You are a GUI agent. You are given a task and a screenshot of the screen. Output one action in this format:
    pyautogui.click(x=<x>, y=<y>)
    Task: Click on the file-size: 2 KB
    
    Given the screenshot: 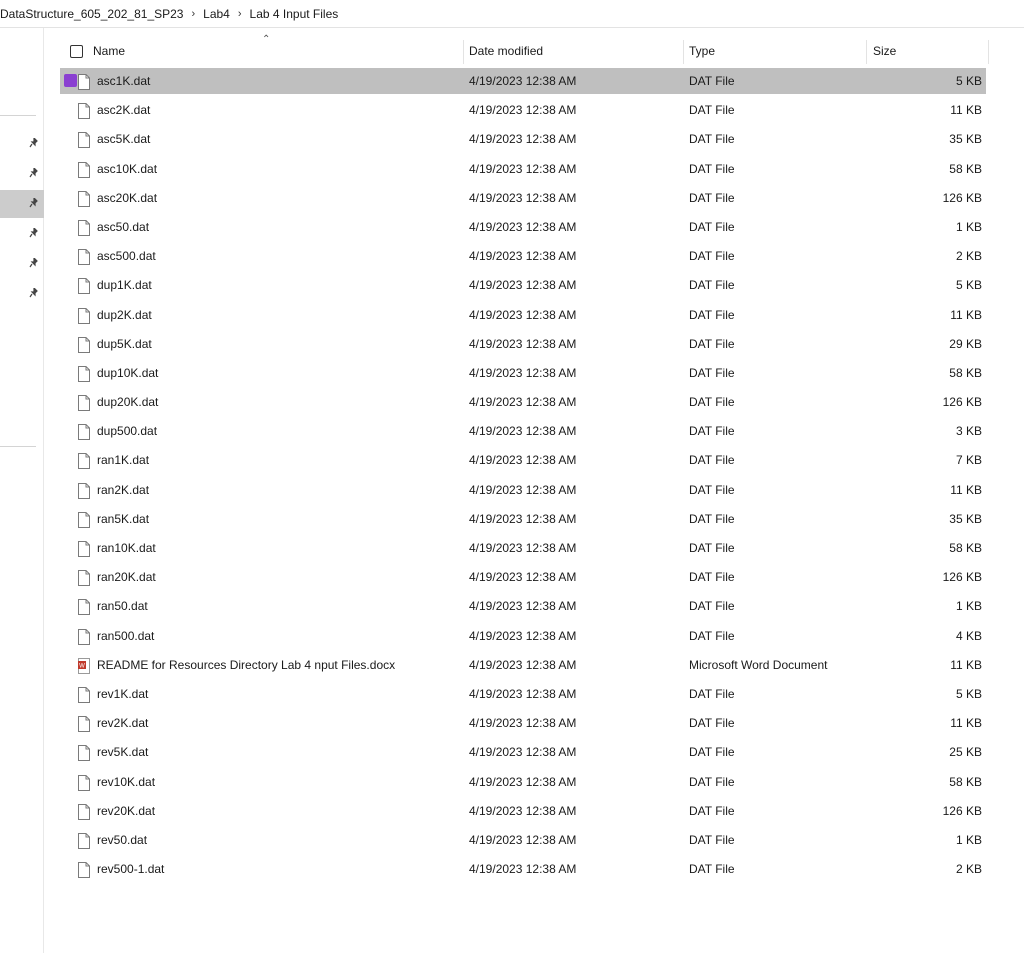 What is the action you would take?
    pyautogui.click(x=968, y=256)
    